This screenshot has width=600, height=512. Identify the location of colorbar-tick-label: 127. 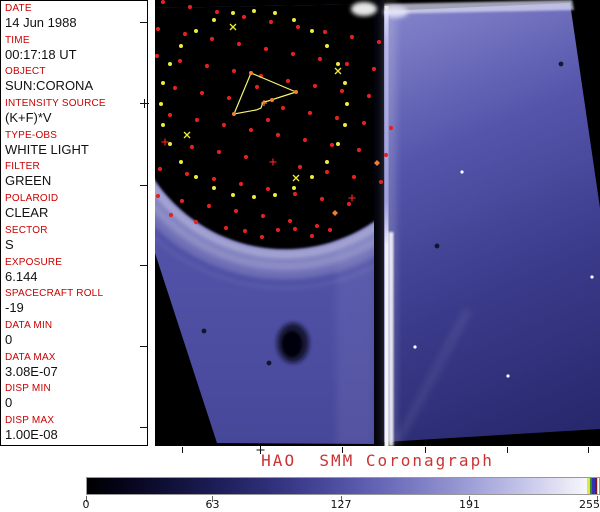
(341, 504).